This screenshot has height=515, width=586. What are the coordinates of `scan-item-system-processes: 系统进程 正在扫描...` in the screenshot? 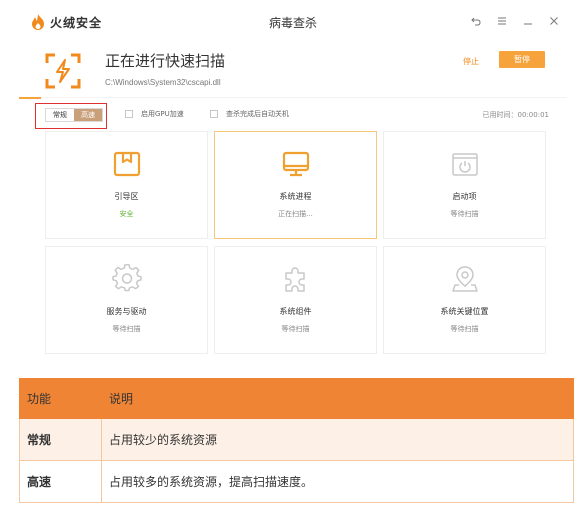 It's located at (295, 185).